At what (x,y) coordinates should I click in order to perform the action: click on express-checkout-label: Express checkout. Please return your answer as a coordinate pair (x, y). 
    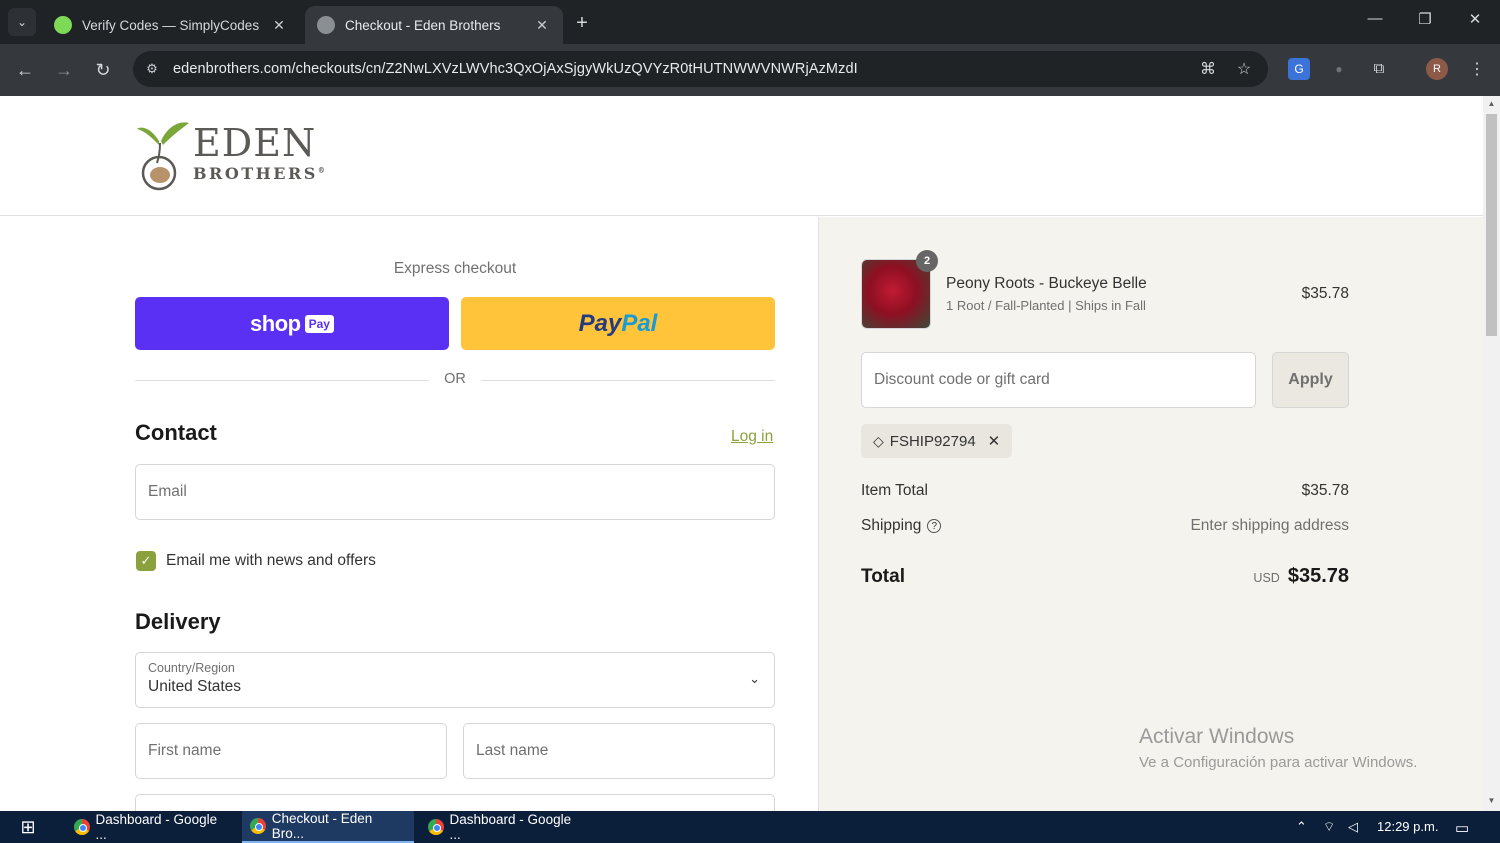
    Looking at the image, I should click on (455, 268).